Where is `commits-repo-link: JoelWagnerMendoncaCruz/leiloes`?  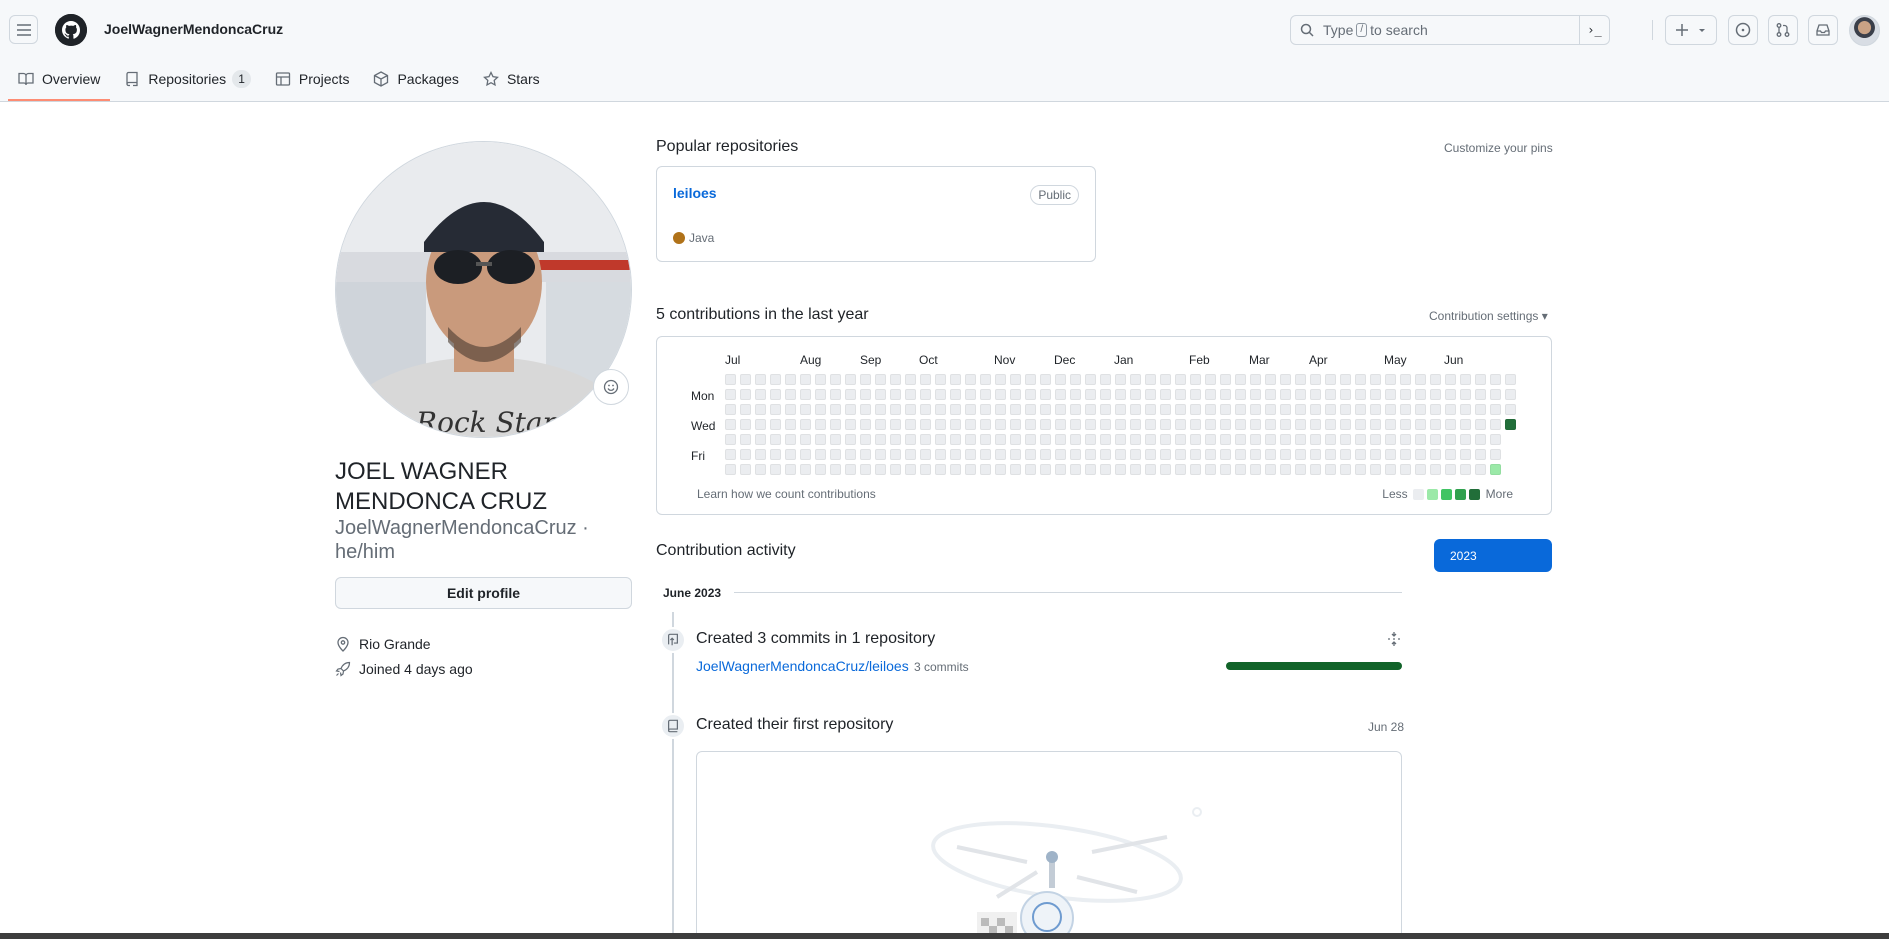
commits-repo-link: JoelWagnerMendoncaCruz/leiloes is located at coordinates (802, 666).